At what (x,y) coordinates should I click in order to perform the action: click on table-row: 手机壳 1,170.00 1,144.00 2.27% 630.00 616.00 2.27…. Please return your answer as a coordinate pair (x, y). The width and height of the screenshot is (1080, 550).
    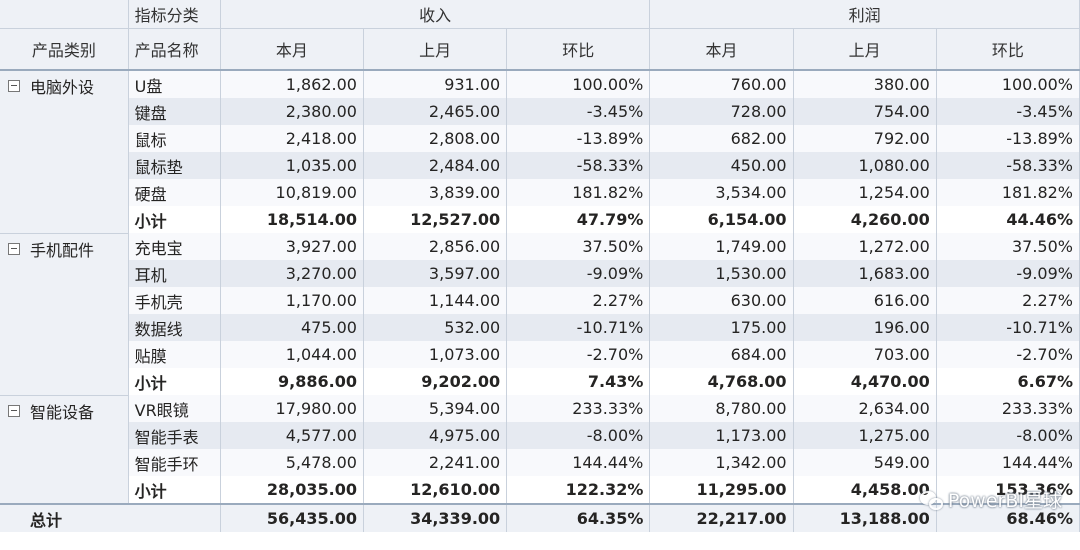
    Looking at the image, I should click on (540, 300).